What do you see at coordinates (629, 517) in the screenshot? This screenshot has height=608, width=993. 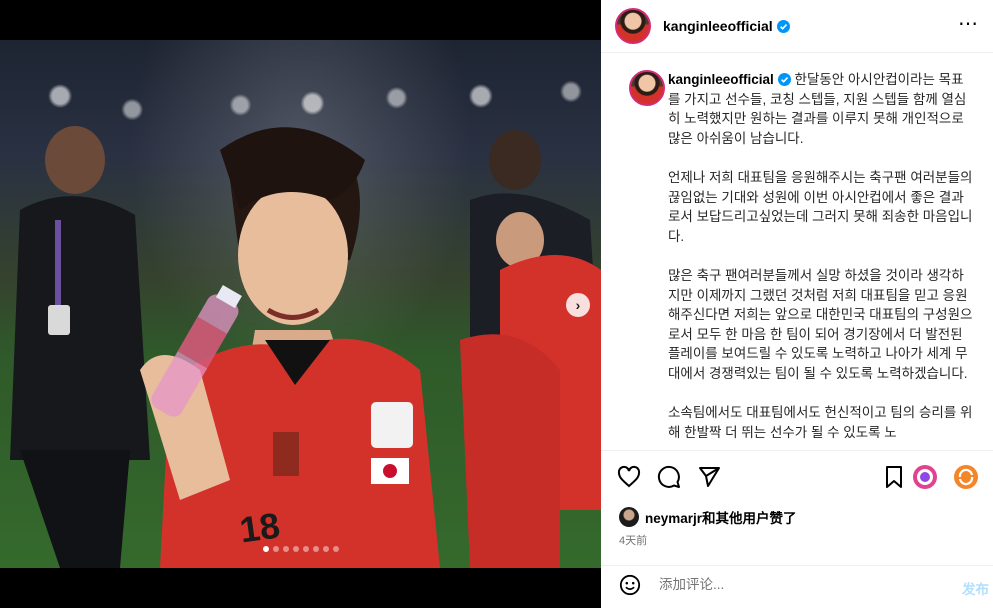 I see `liker-avatar` at bounding box center [629, 517].